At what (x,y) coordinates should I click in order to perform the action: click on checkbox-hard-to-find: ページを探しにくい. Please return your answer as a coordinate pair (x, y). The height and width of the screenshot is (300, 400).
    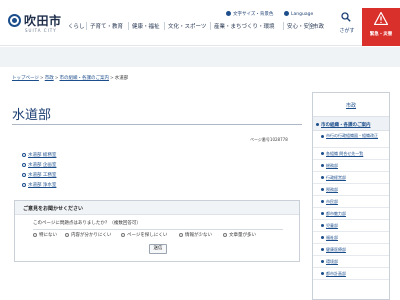
    Looking at the image, I should click on (144, 235).